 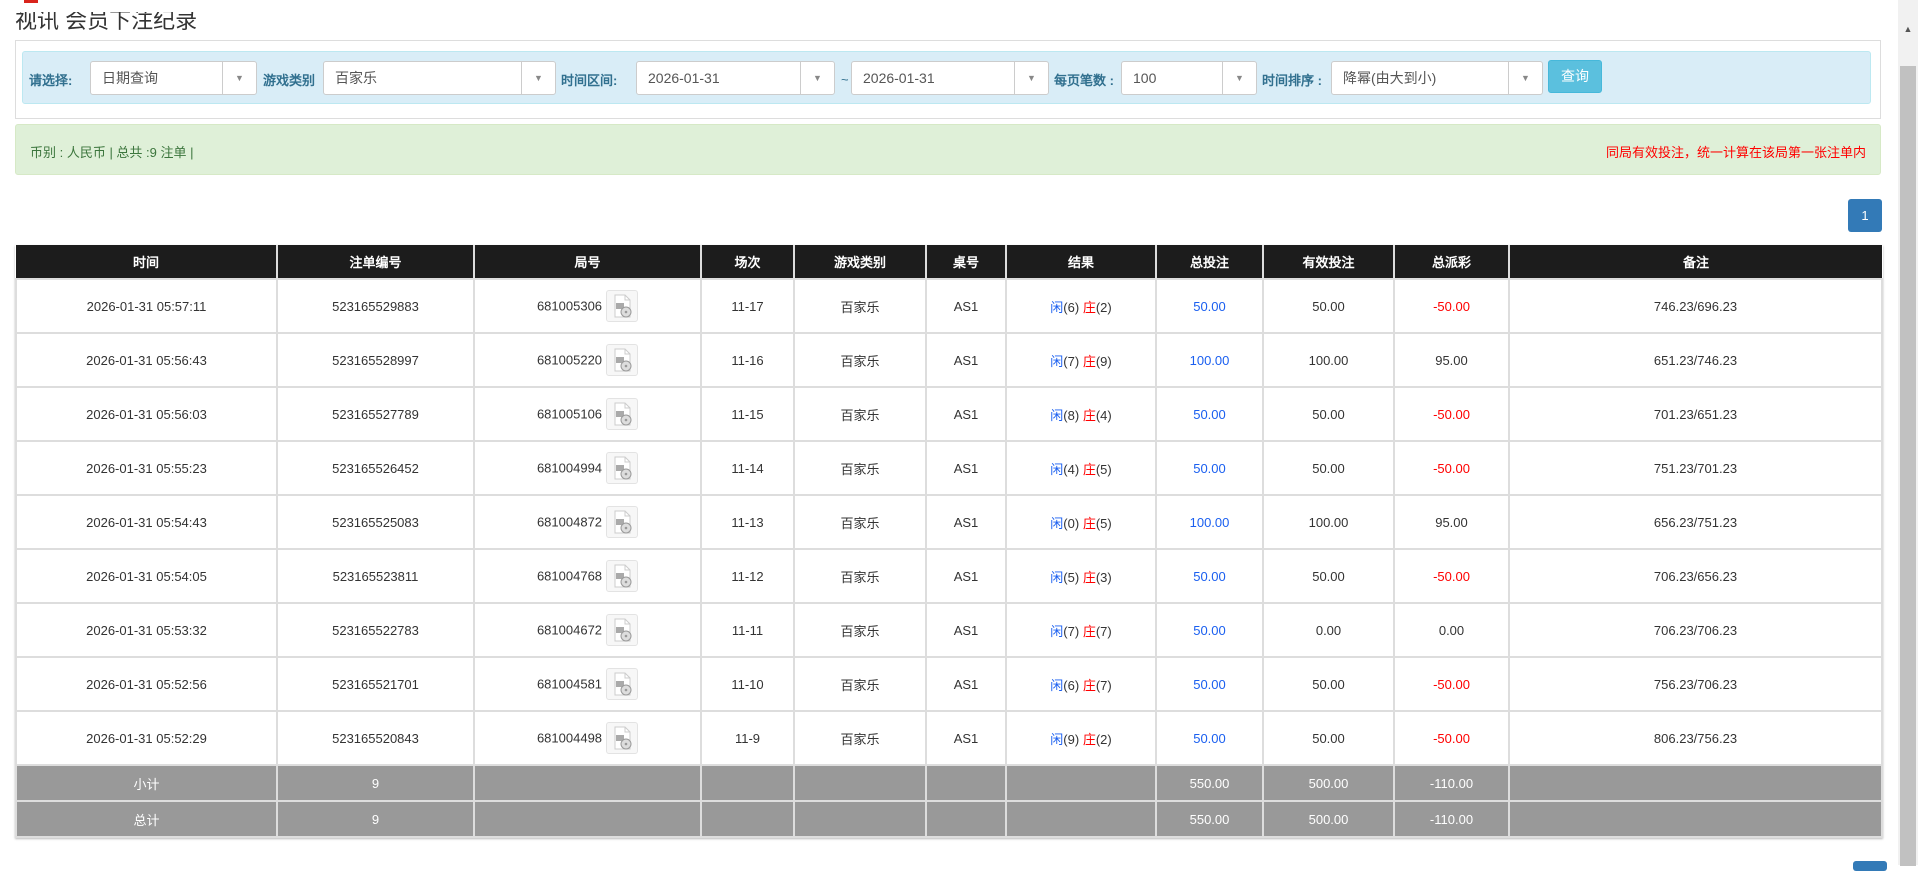 I want to click on scrollbar-thumb, so click(x=1908, y=466).